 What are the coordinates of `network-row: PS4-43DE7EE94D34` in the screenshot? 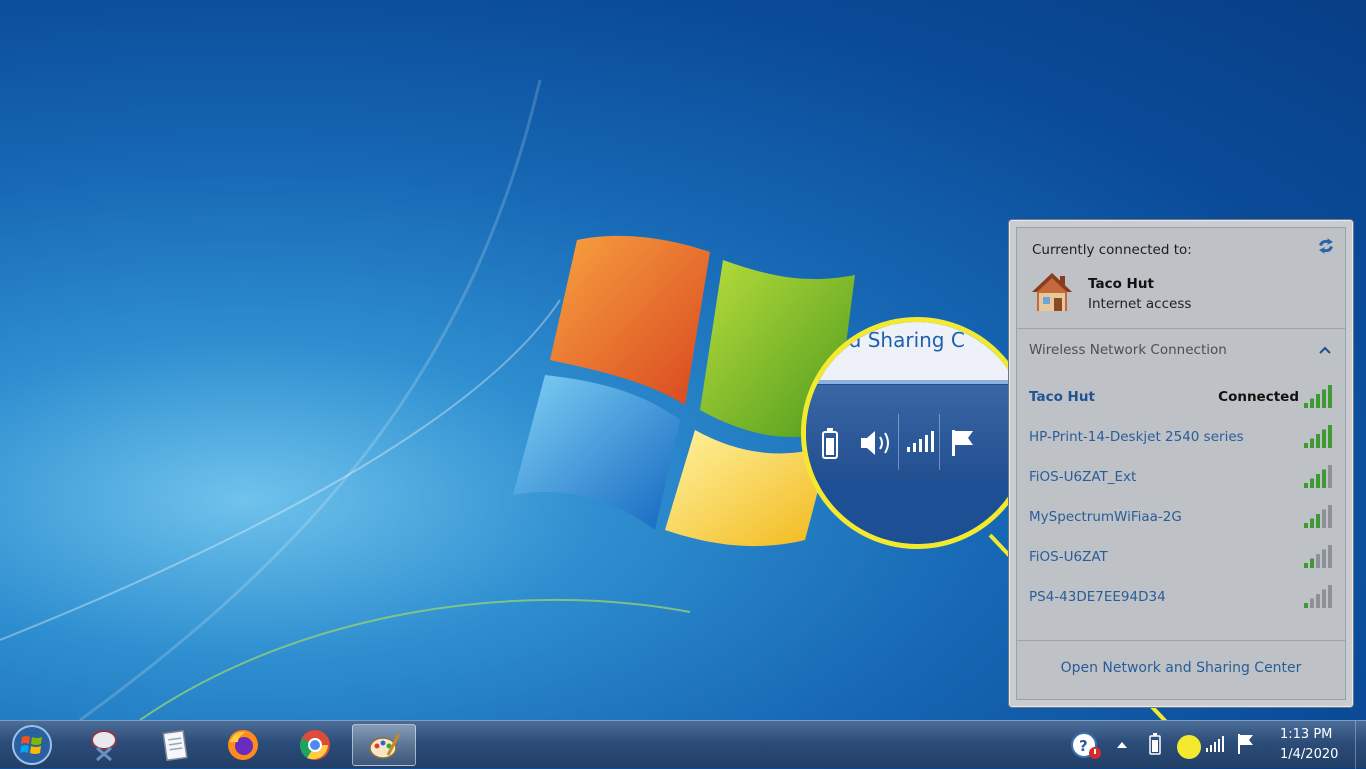 It's located at (1181, 597).